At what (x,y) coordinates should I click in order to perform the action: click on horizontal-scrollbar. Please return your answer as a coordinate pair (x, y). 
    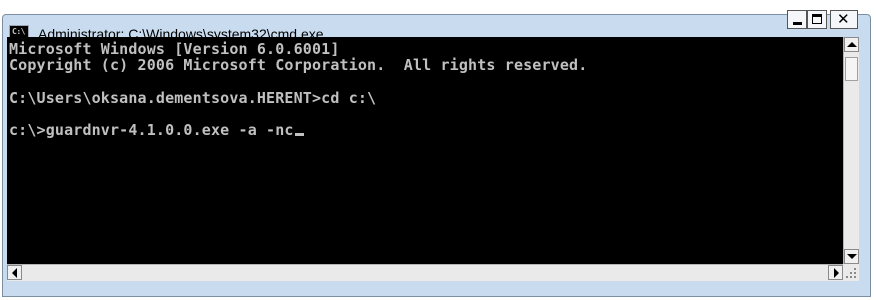
    Looking at the image, I should click on (425, 272).